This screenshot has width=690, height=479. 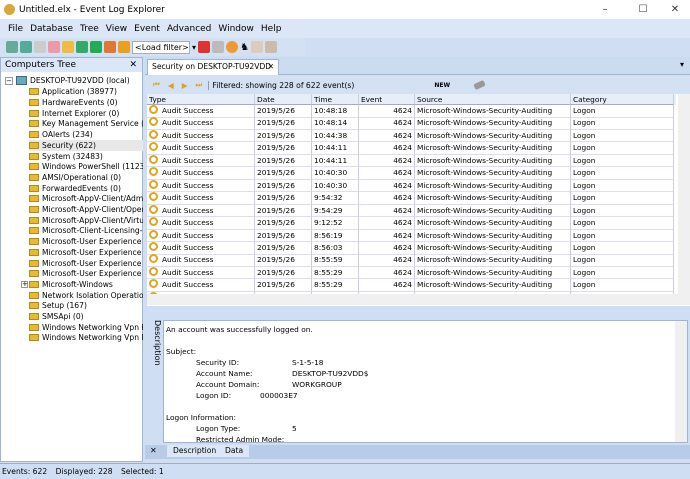 What do you see at coordinates (86, 123) in the screenshot?
I see `tree-item: Key Management Service (0)` at bounding box center [86, 123].